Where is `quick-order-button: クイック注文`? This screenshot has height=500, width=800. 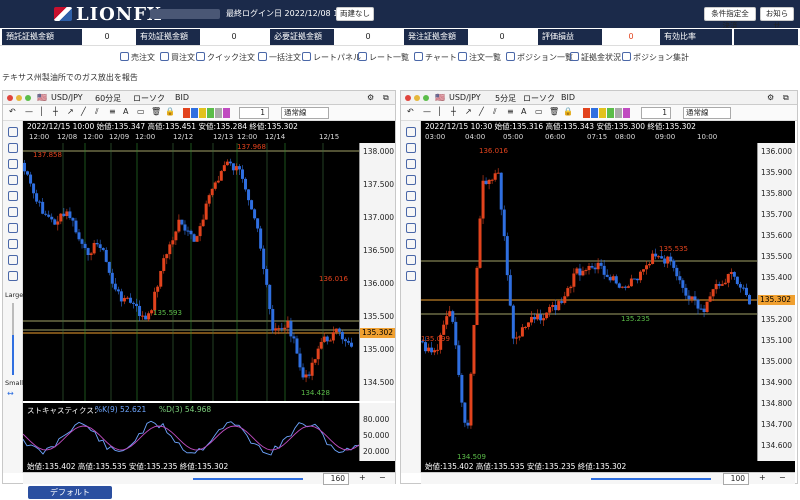 quick-order-button: クイック注文 is located at coordinates (225, 57).